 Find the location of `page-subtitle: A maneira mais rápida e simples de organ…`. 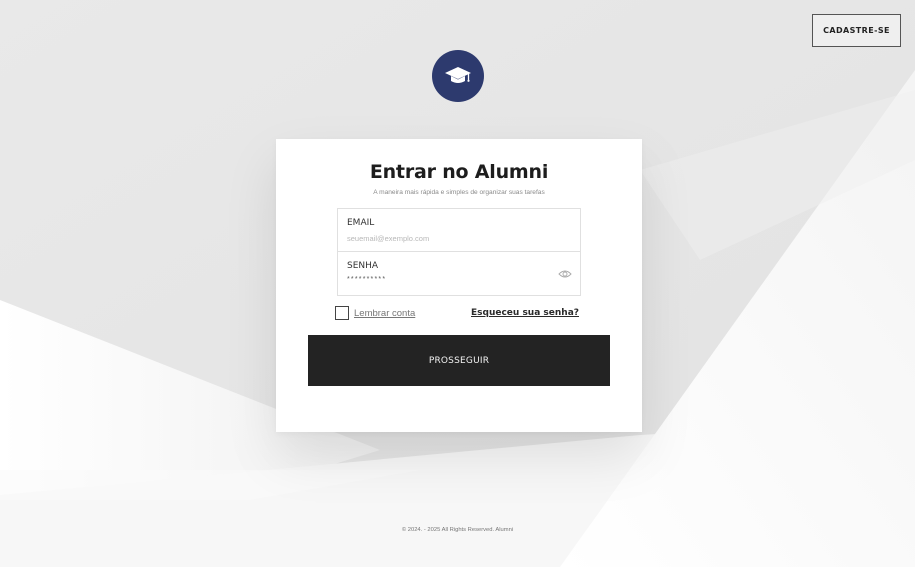

page-subtitle: A maneira mais rápida e simples de organ… is located at coordinates (459, 192).